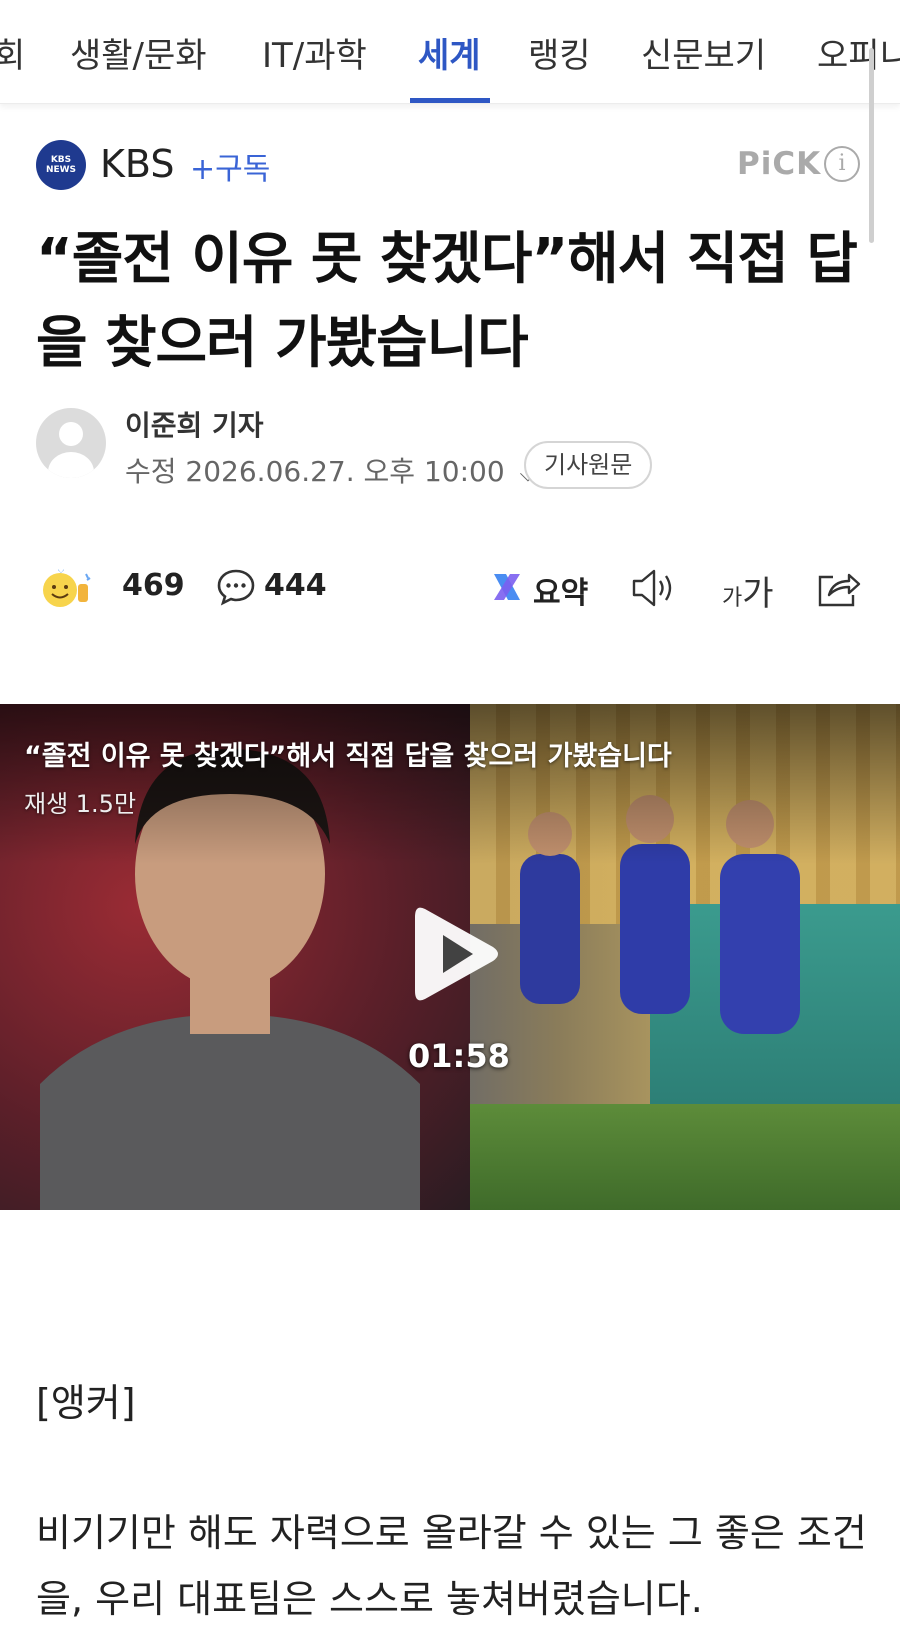 The height and width of the screenshot is (1646, 900). I want to click on subscribe-button: +구독, so click(230, 166).